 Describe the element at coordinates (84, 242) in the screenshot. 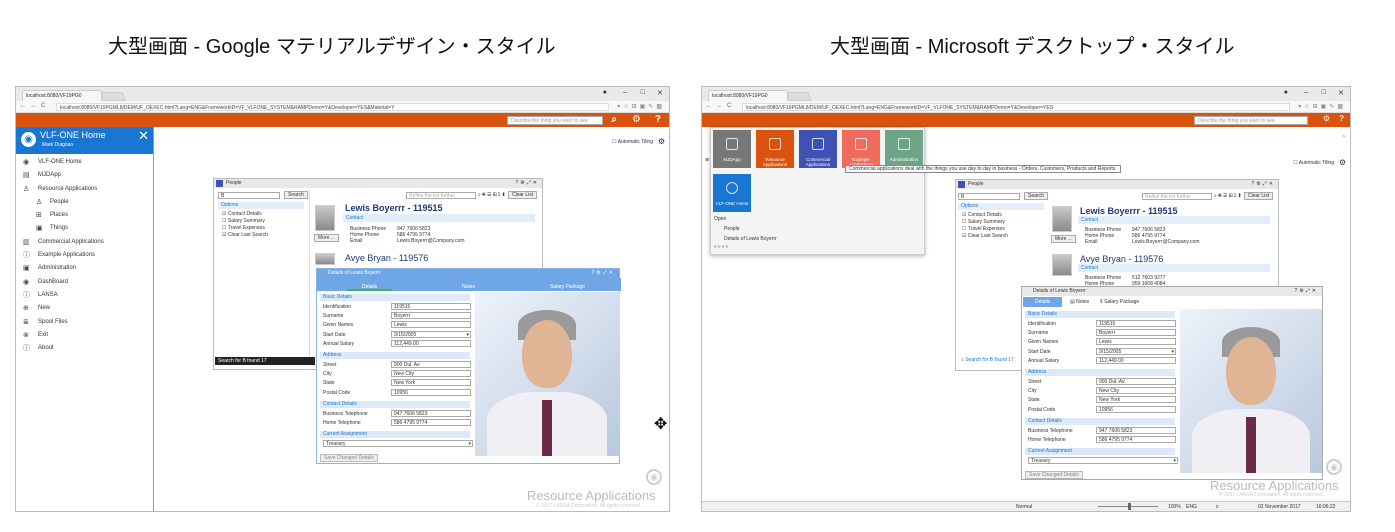

I see `sidebar-item: ▥ Commercial Applications` at that location.